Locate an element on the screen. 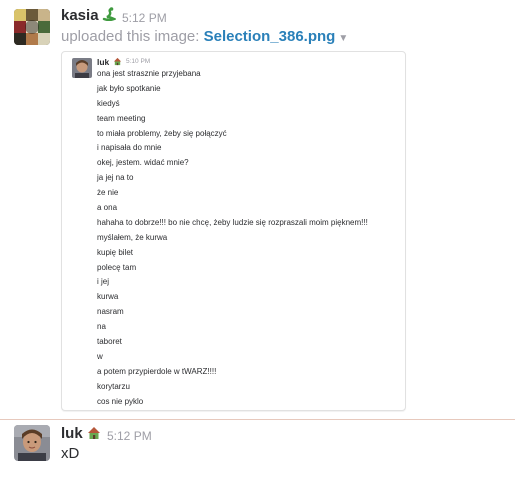  screenshot-line: to miała problemy, żeby się połączyć is located at coordinates (162, 133).